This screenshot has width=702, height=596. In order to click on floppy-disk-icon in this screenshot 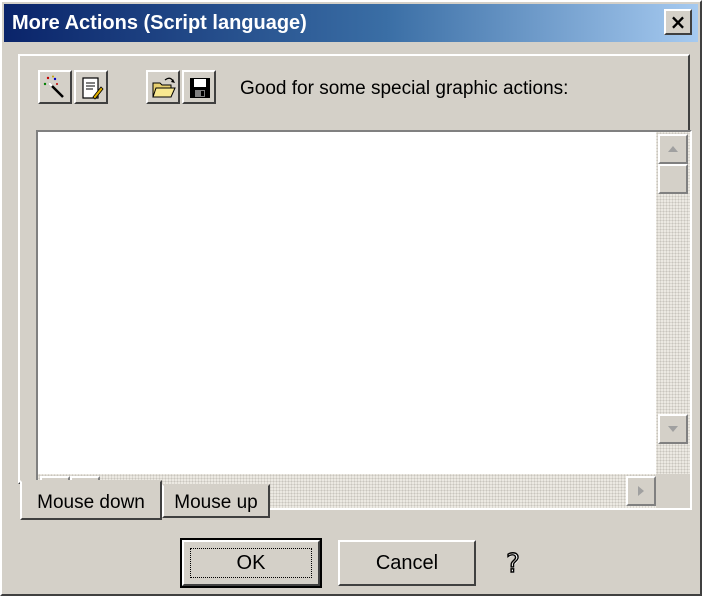, I will do `click(200, 88)`.